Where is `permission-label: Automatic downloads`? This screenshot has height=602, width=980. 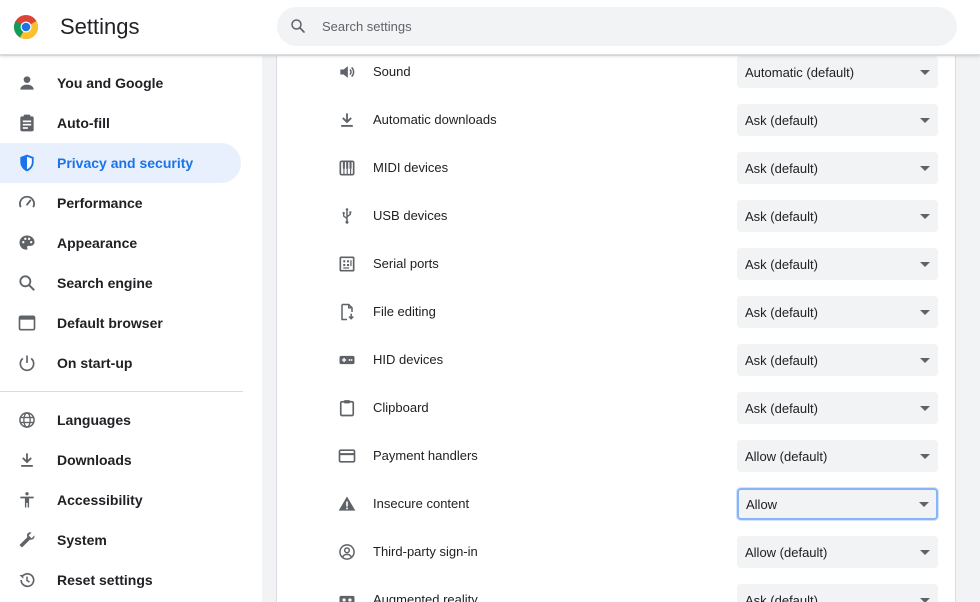 permission-label: Automatic downloads is located at coordinates (435, 119).